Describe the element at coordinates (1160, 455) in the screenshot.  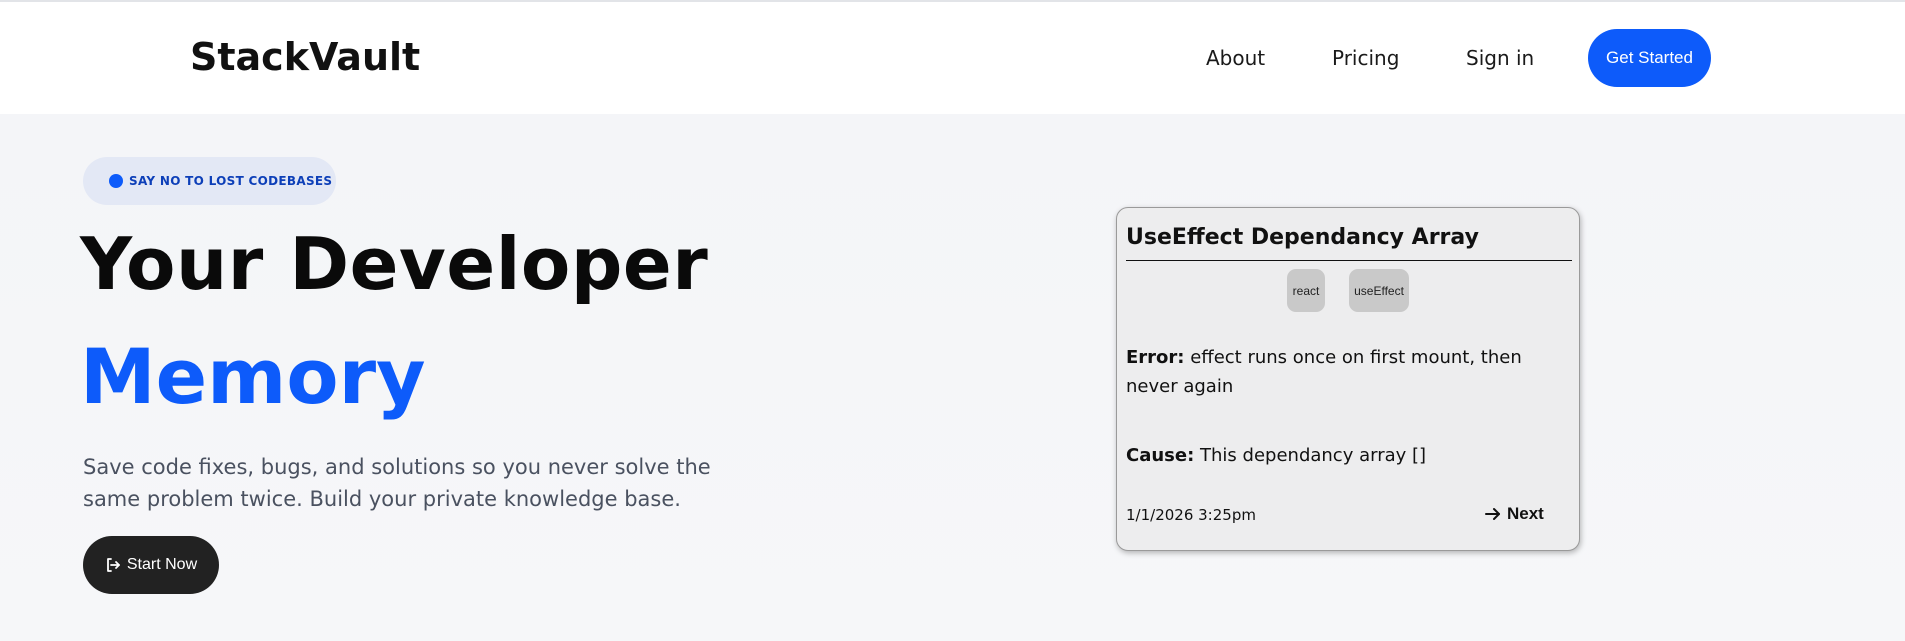
I see `cause-label: Cause:` at that location.